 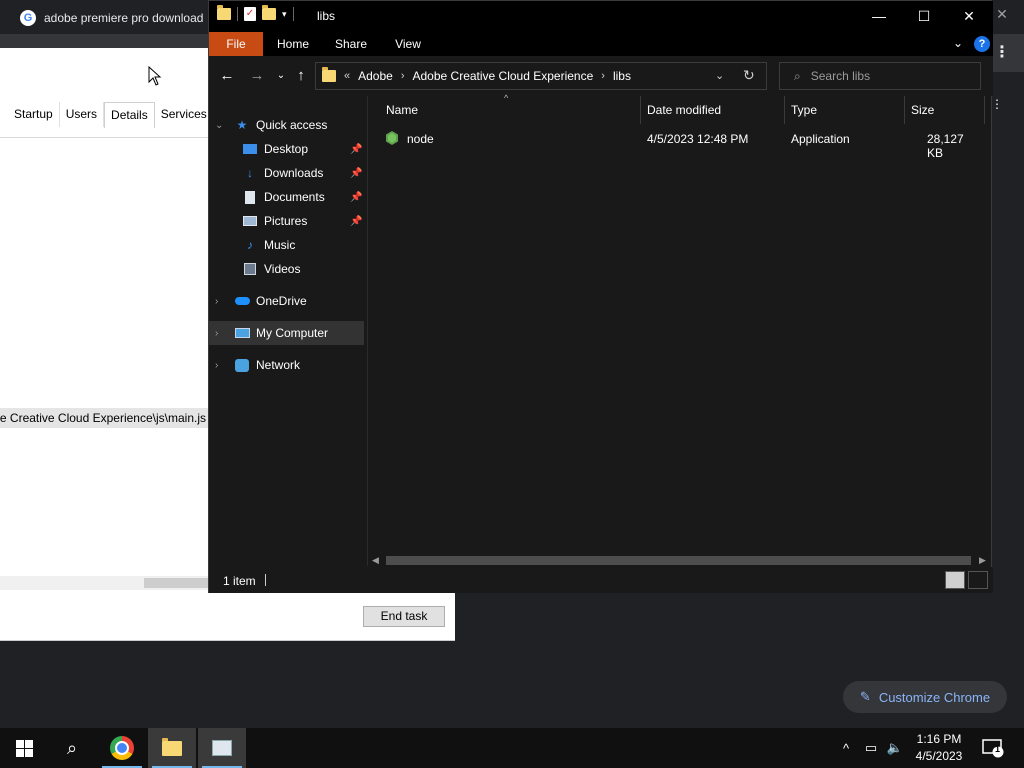 I want to click on system-clock: 1:16 PM 4/5/2023, so click(x=939, y=748).